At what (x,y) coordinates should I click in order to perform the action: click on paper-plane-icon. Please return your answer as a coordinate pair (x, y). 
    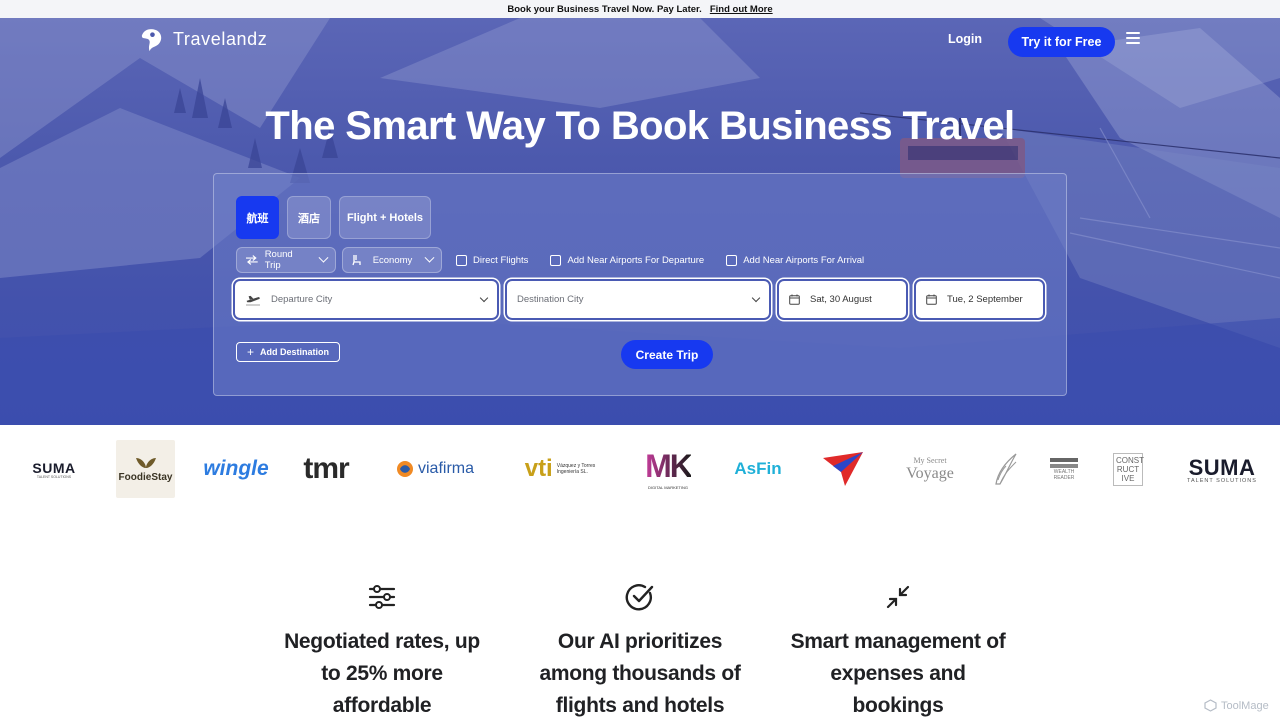
    Looking at the image, I should click on (843, 469).